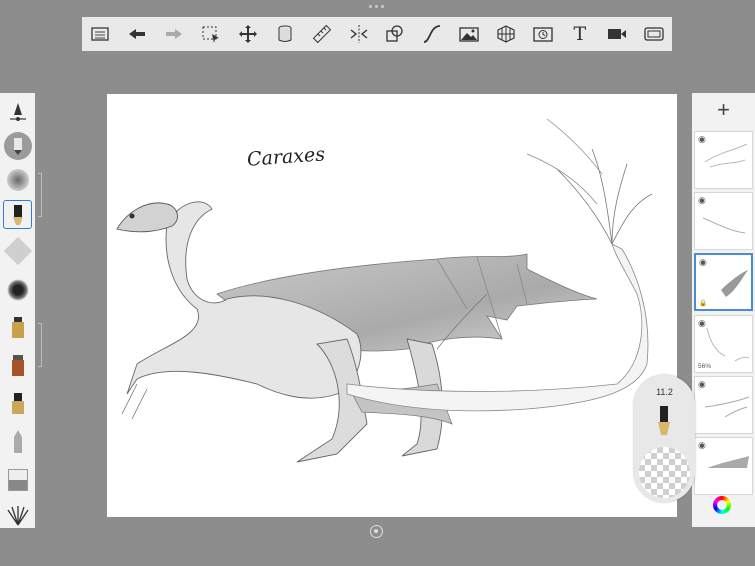 The image size is (755, 566). I want to click on redo-icon, so click(174, 34).